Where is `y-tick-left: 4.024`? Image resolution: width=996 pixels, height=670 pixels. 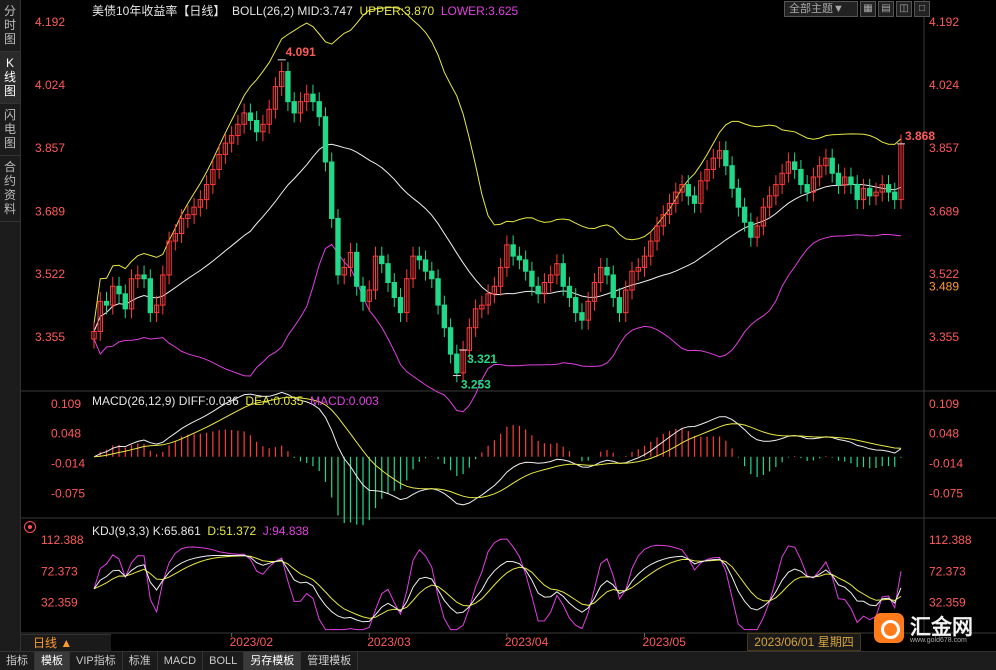
y-tick-left: 4.024 is located at coordinates (50, 85).